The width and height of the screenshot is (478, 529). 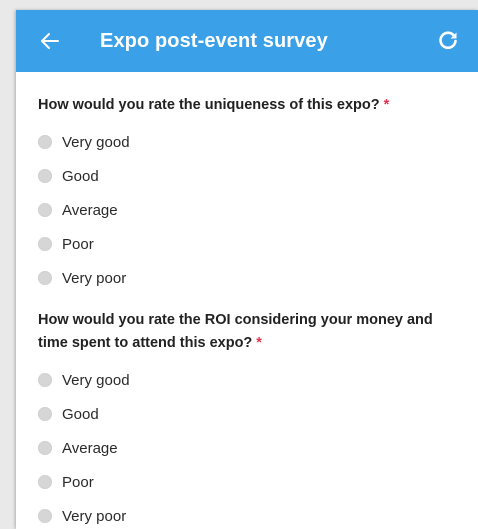 I want to click on refresh-icon, so click(x=448, y=41).